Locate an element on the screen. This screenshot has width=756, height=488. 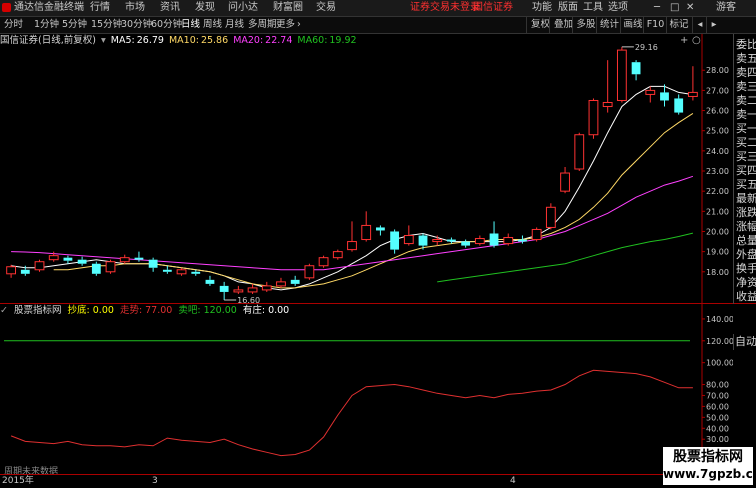
multi-stock-button: 多股 is located at coordinates (585, 25).